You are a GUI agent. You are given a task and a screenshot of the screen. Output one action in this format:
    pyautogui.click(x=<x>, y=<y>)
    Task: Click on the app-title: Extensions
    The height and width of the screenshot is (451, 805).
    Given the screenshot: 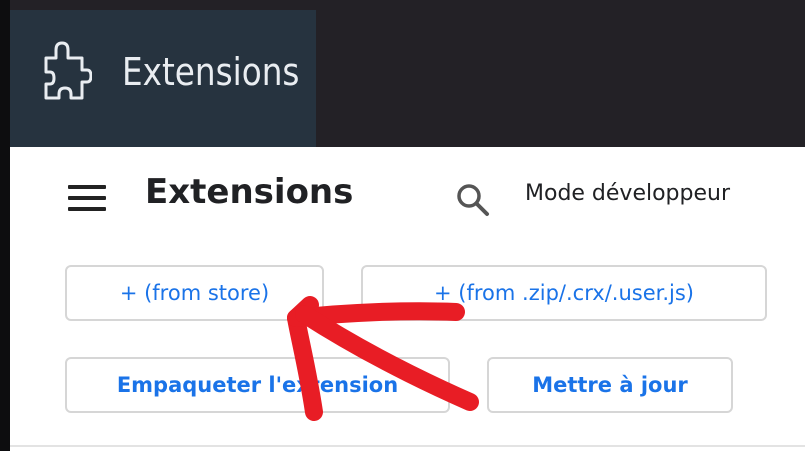 What is the action you would take?
    pyautogui.click(x=211, y=72)
    